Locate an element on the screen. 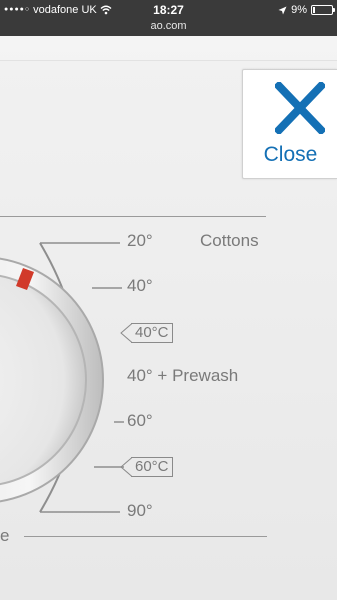 The image size is (337, 600). status-bar: ●●●●○ vodafone UK 18:27 9% is located at coordinates (168, 10).